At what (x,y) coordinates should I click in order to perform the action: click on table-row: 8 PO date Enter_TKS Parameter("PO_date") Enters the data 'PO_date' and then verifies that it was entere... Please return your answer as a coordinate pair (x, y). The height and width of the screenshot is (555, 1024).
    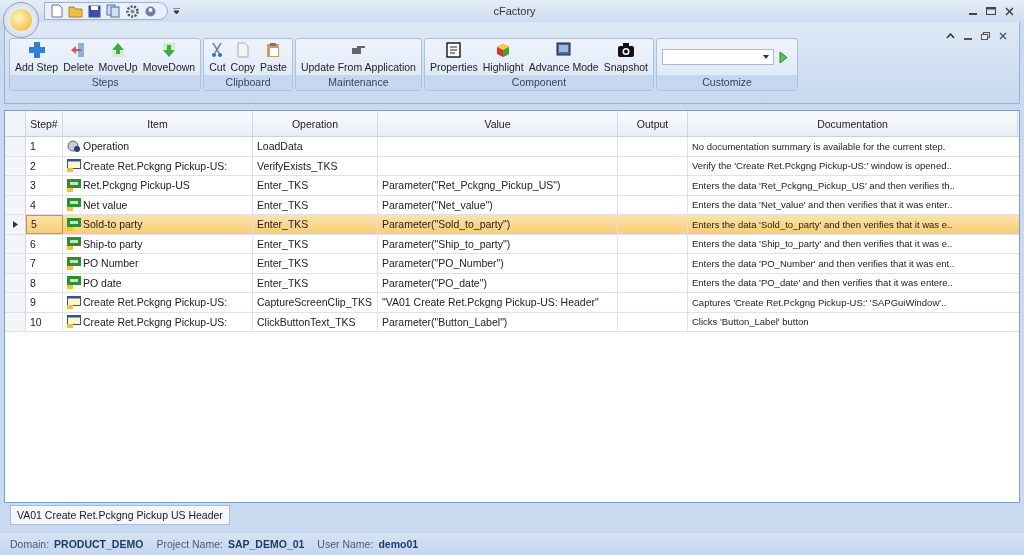
    Looking at the image, I should click on (512, 283).